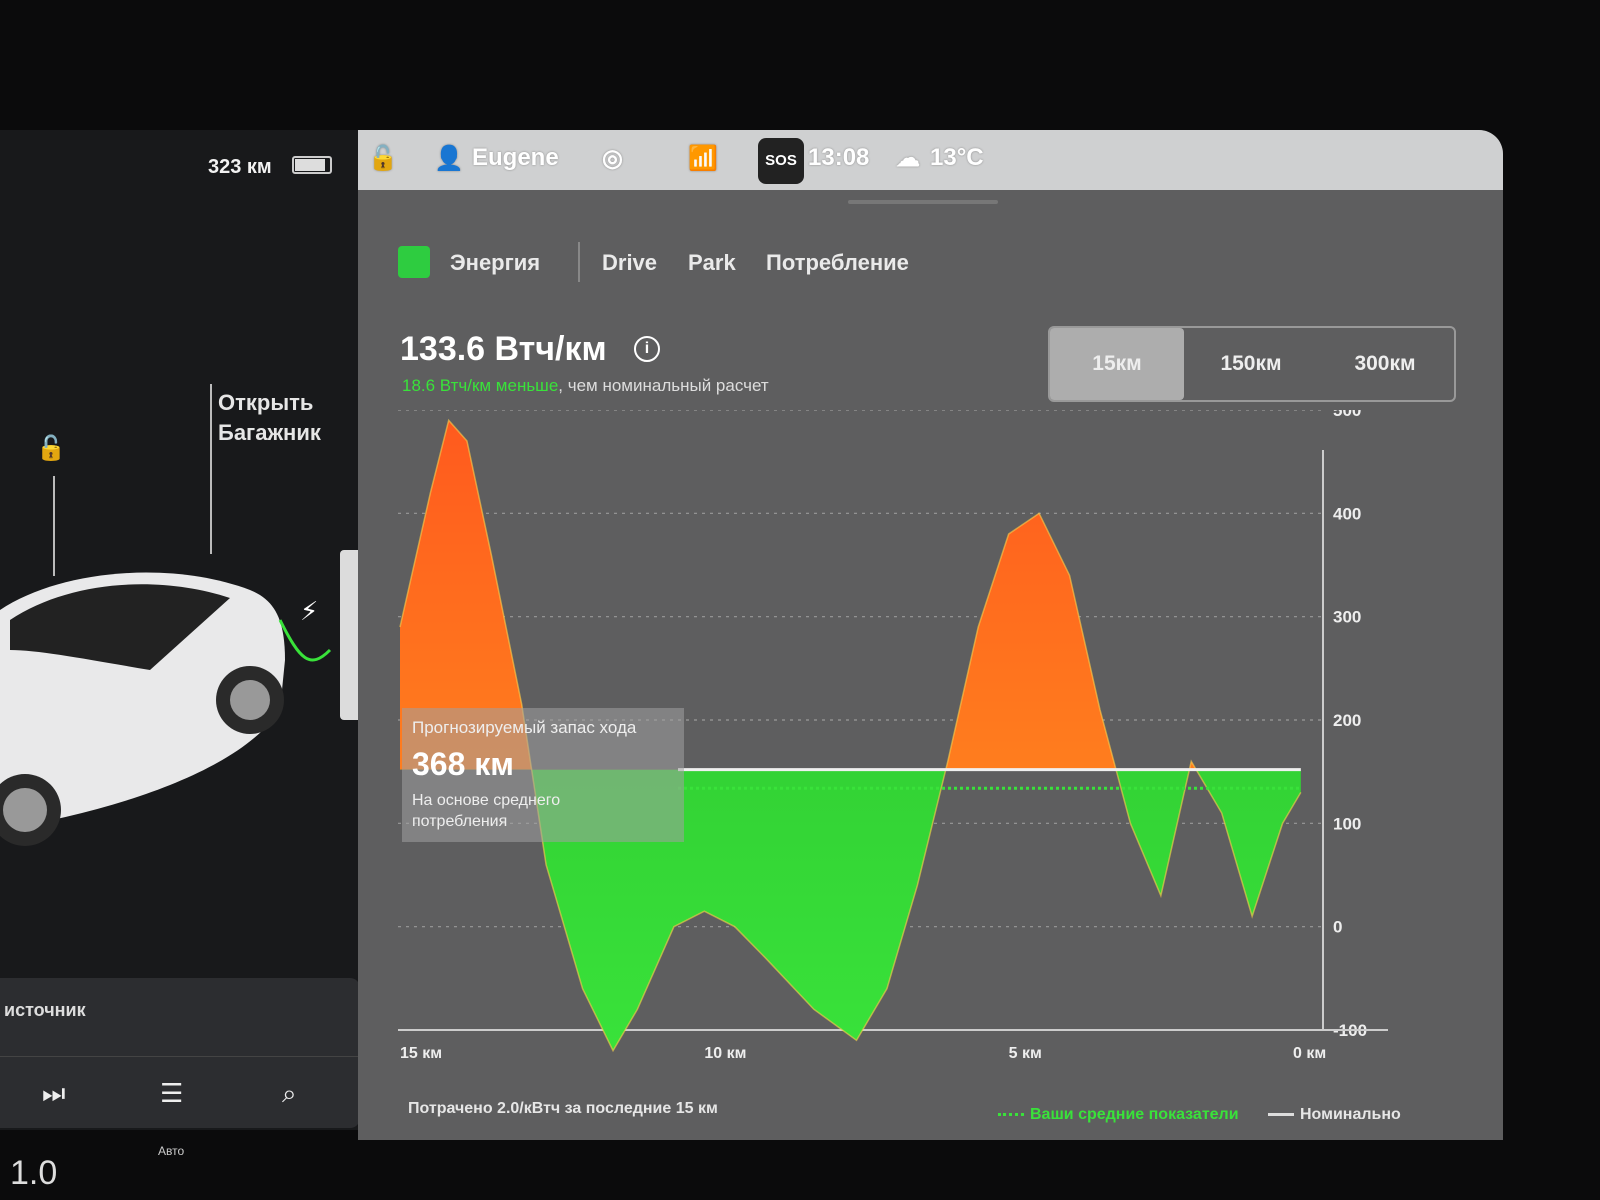  What do you see at coordinates (1337, 927) in the screenshot?
I see `y-tick-label: 0` at bounding box center [1337, 927].